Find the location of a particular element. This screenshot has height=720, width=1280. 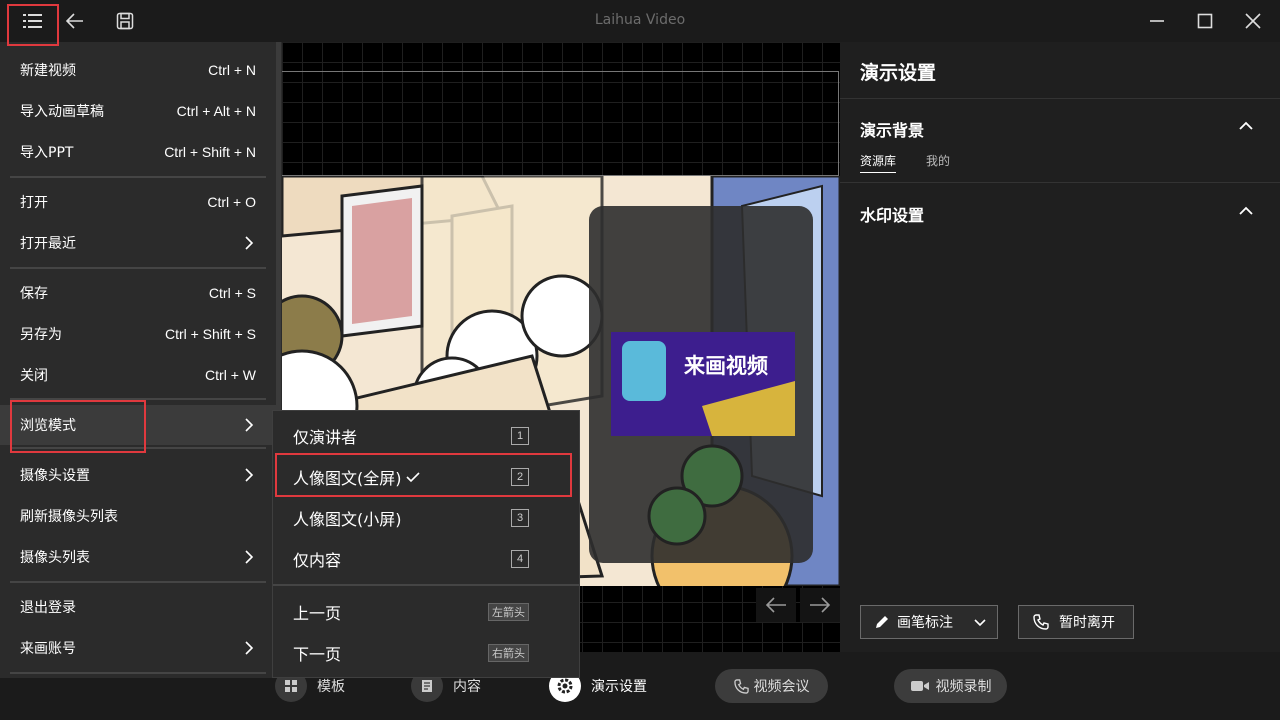

submenu-item-label: 上一页 is located at coordinates (317, 613).